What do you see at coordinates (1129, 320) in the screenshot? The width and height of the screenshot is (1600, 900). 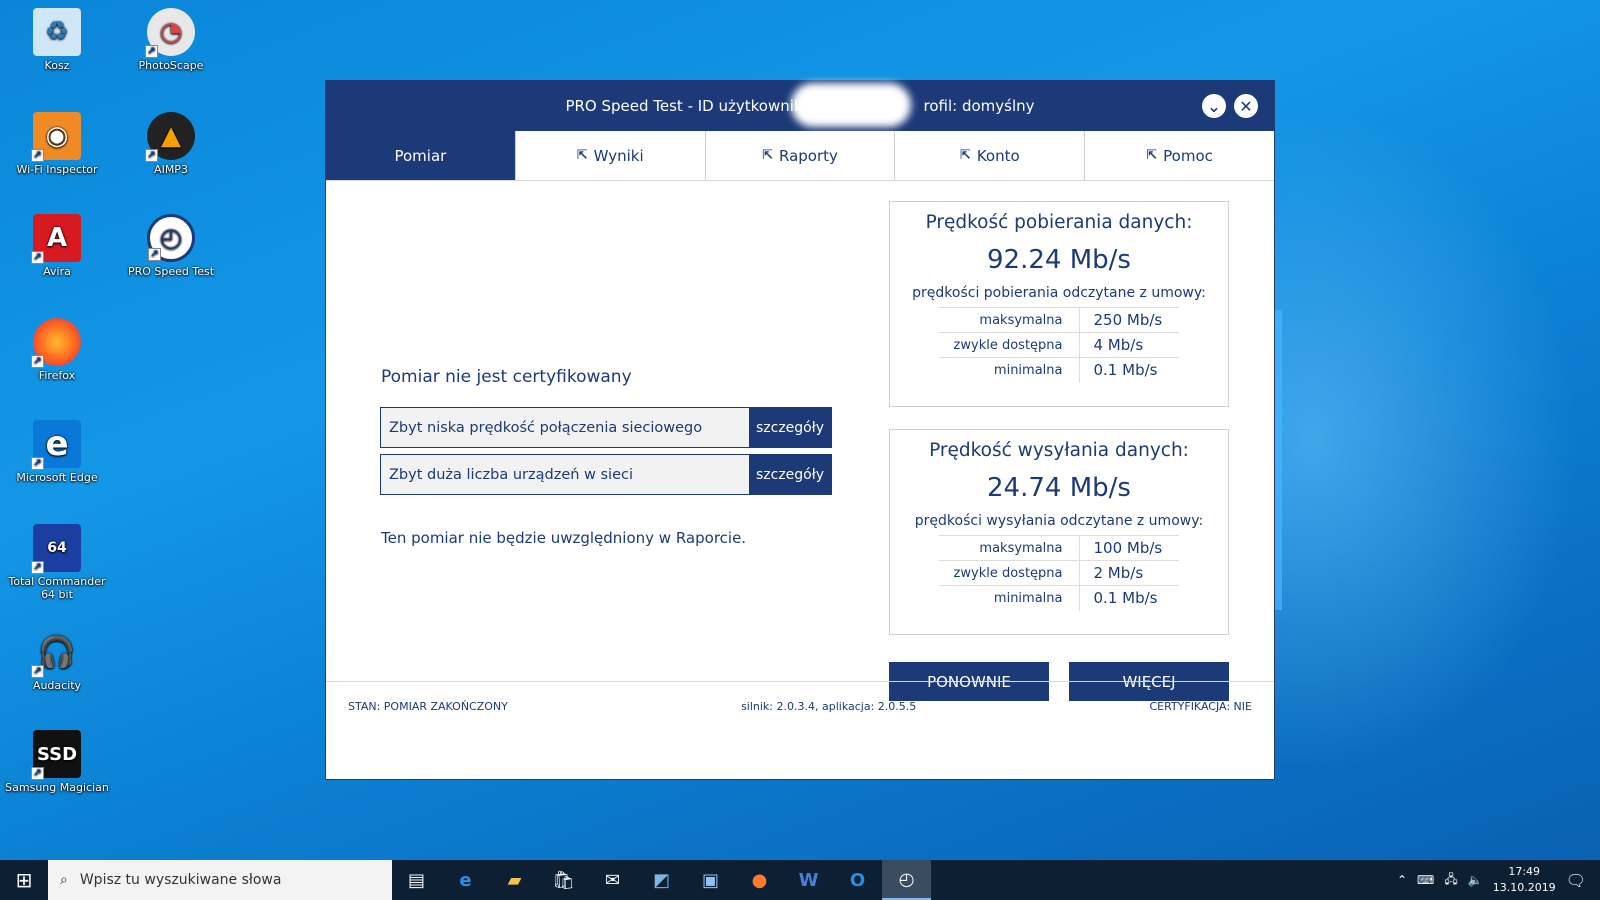 I see `row-value: 250 Mb/s` at bounding box center [1129, 320].